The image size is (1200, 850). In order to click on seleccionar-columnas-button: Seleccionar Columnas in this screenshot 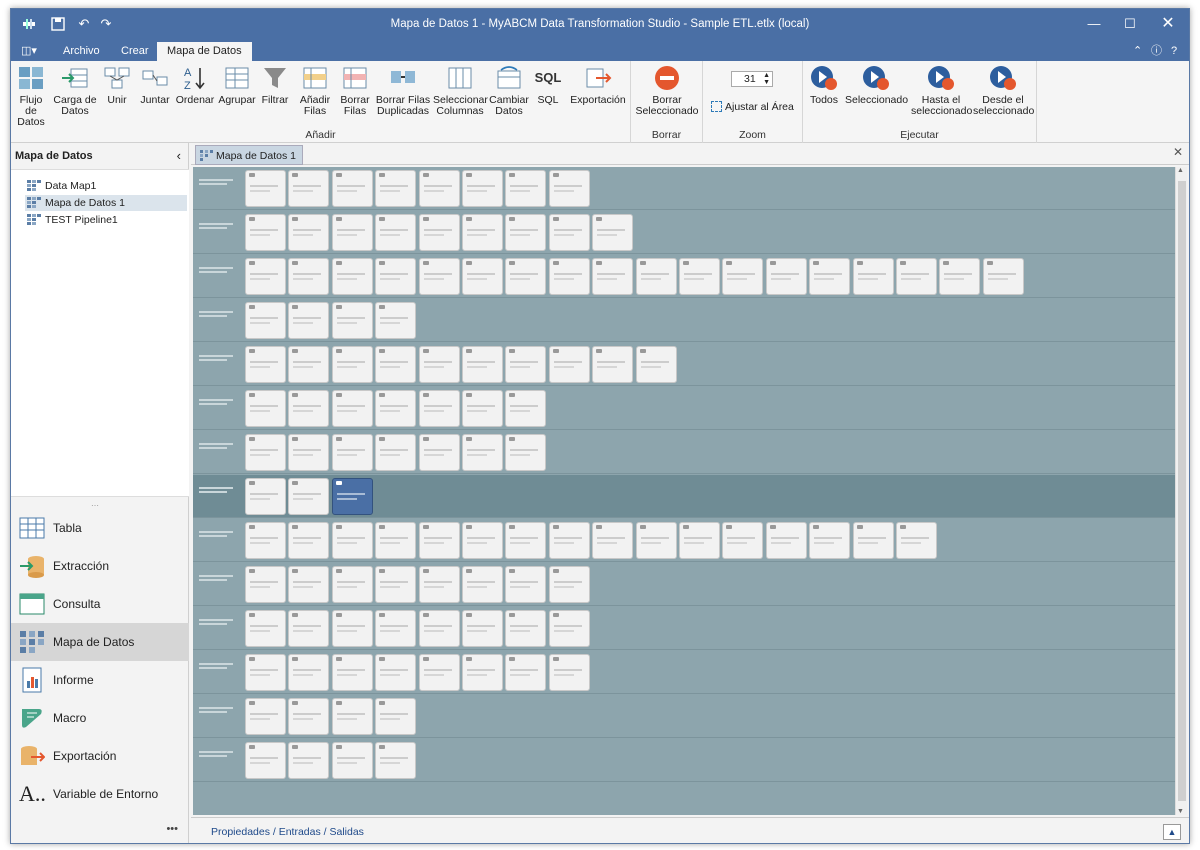, I will do `click(460, 91)`.